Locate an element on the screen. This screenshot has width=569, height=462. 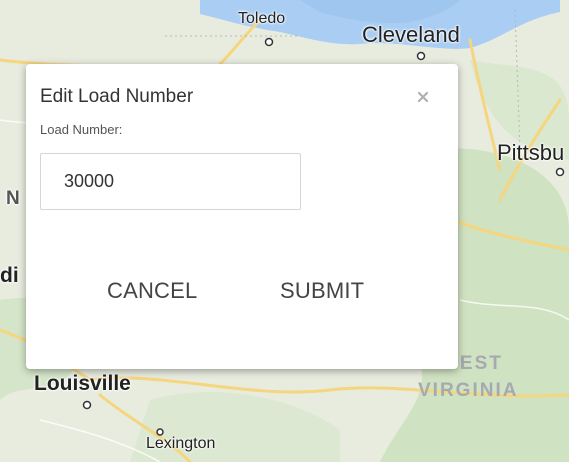
dialog-title: Edit Load Number is located at coordinates (117, 96).